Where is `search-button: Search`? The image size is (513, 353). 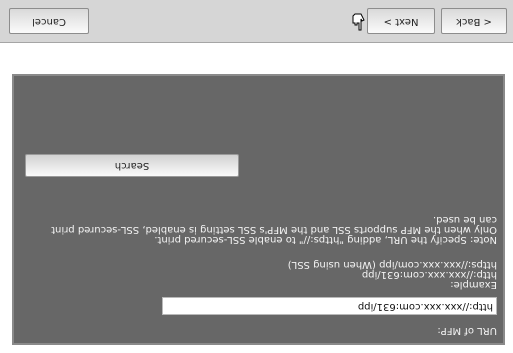
search-button: Search is located at coordinates (132, 165).